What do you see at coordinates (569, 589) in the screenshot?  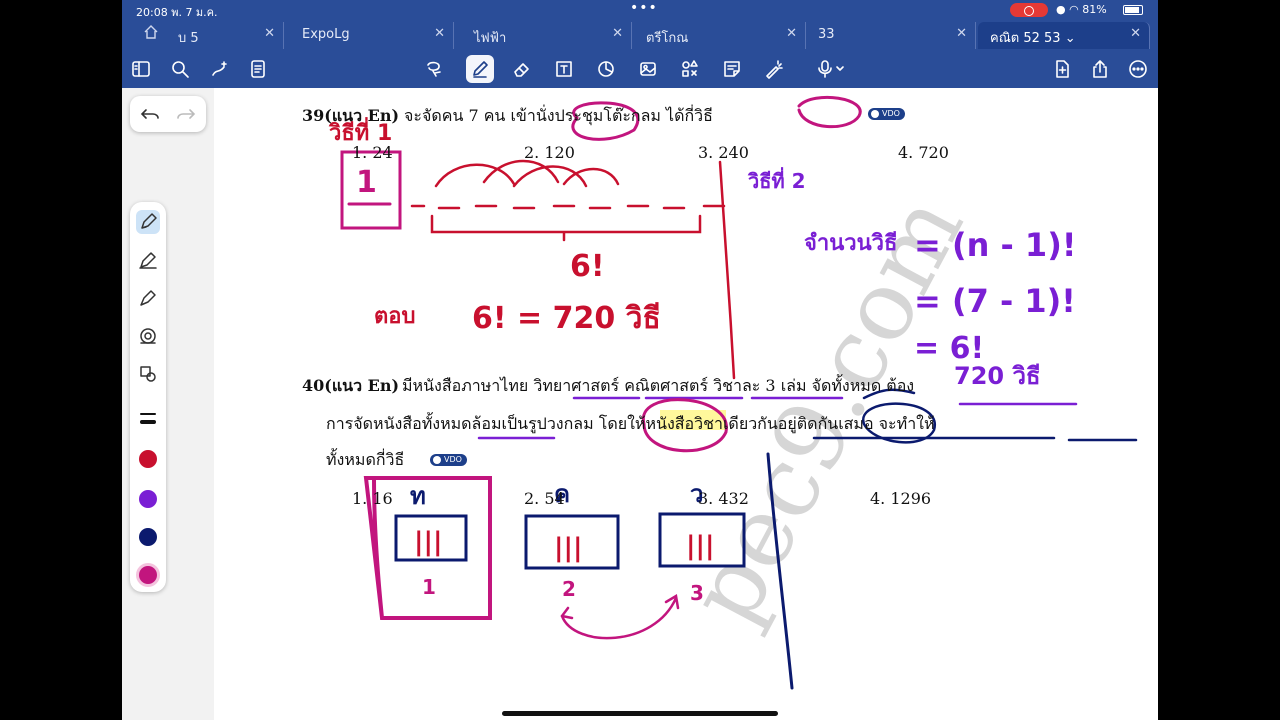 I see `position-2: 2` at bounding box center [569, 589].